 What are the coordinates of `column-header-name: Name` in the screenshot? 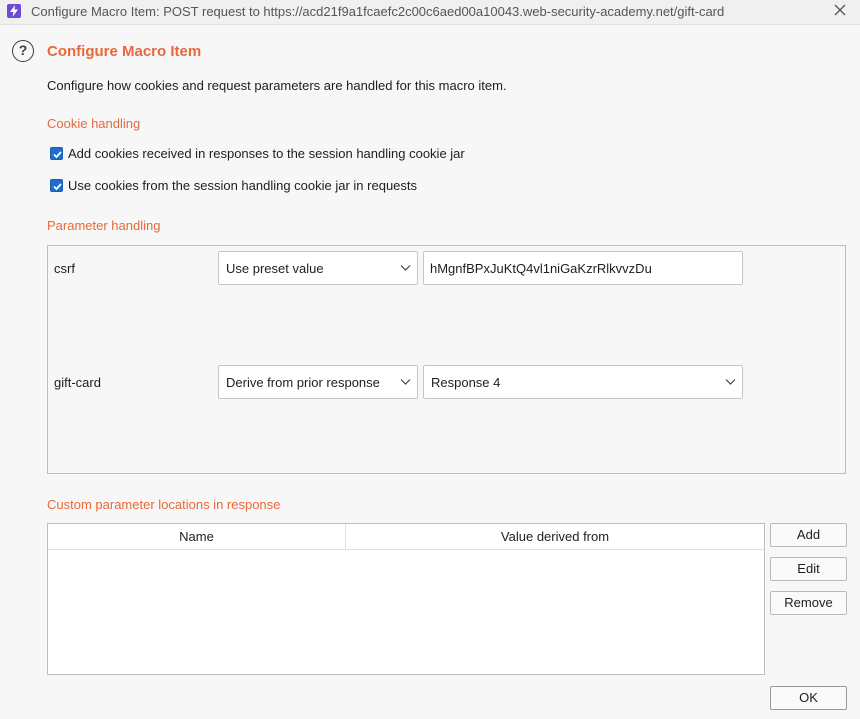 It's located at (197, 537).